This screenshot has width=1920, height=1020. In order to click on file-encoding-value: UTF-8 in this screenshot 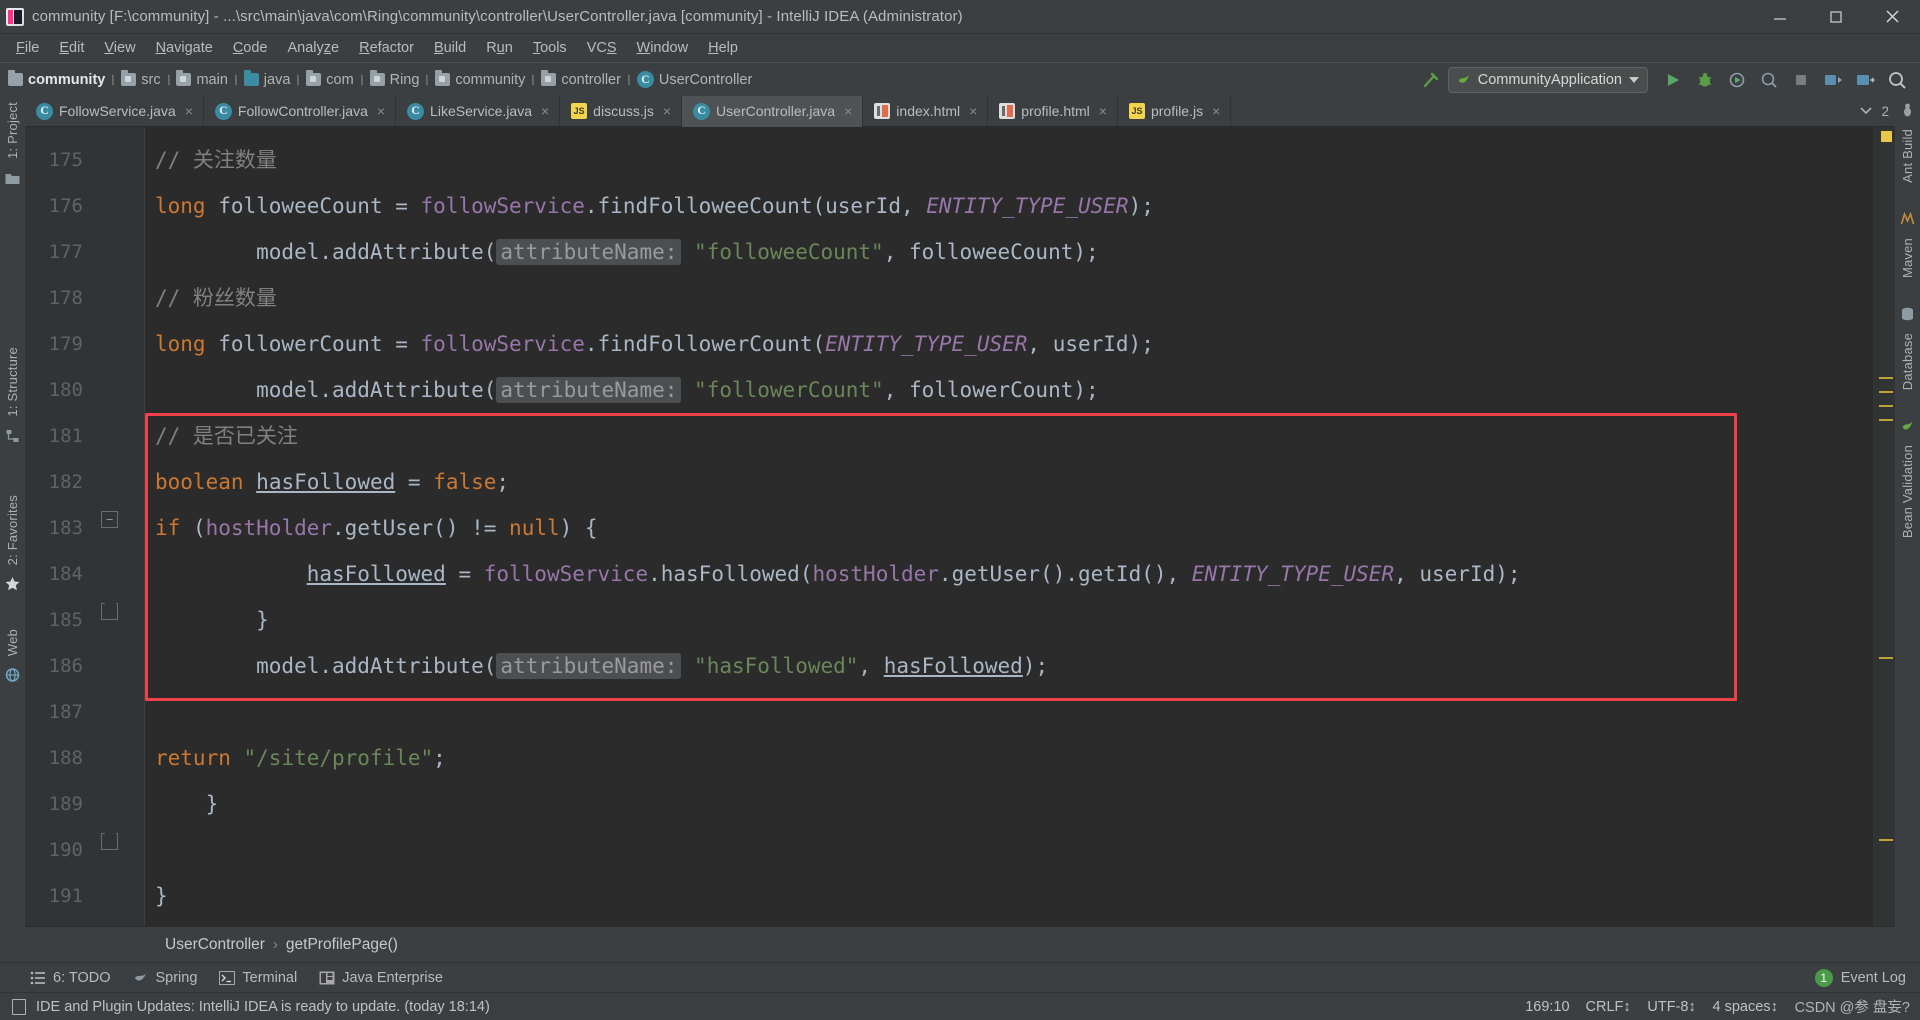, I will do `click(1668, 1006)`.